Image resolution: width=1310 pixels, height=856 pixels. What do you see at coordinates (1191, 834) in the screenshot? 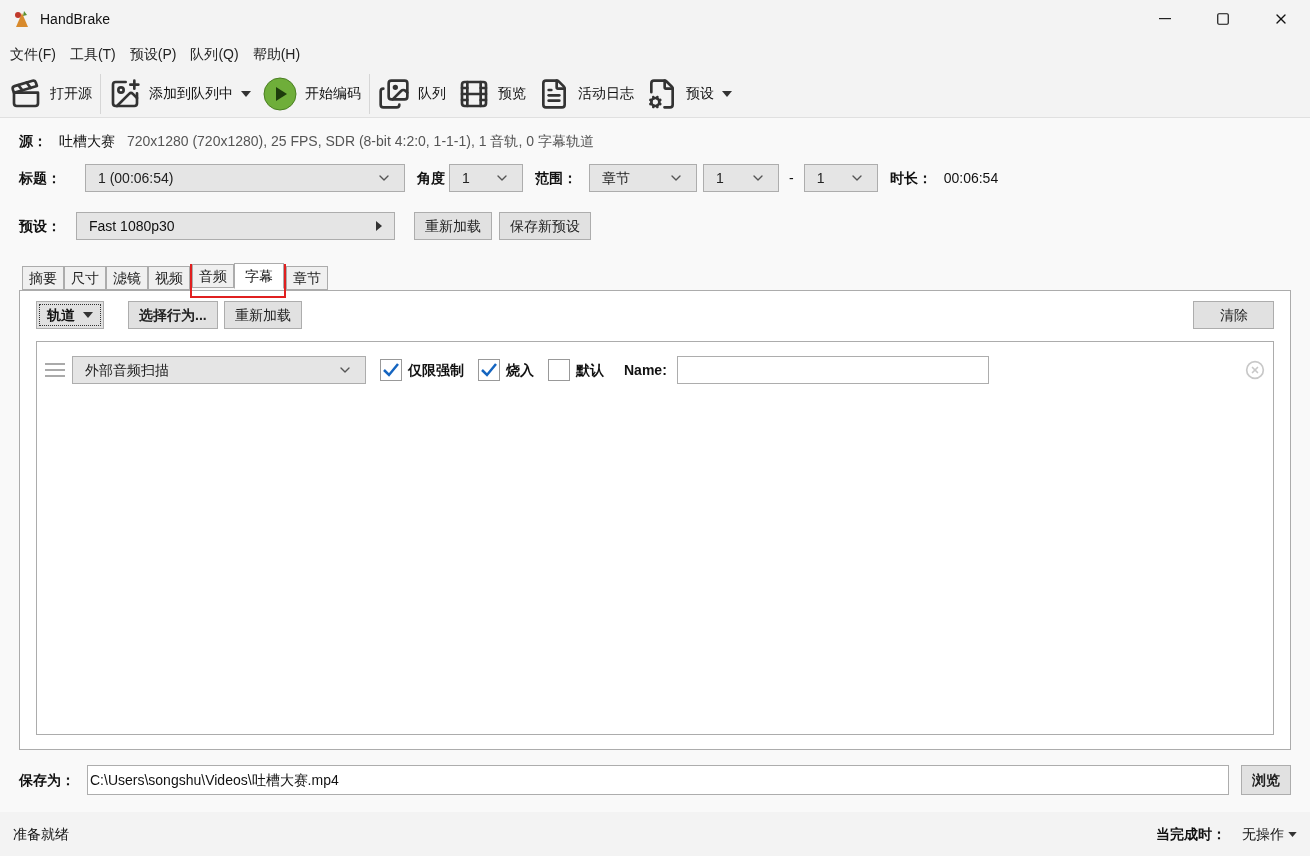
I see `when-done-label: 当完成时：` at bounding box center [1191, 834].